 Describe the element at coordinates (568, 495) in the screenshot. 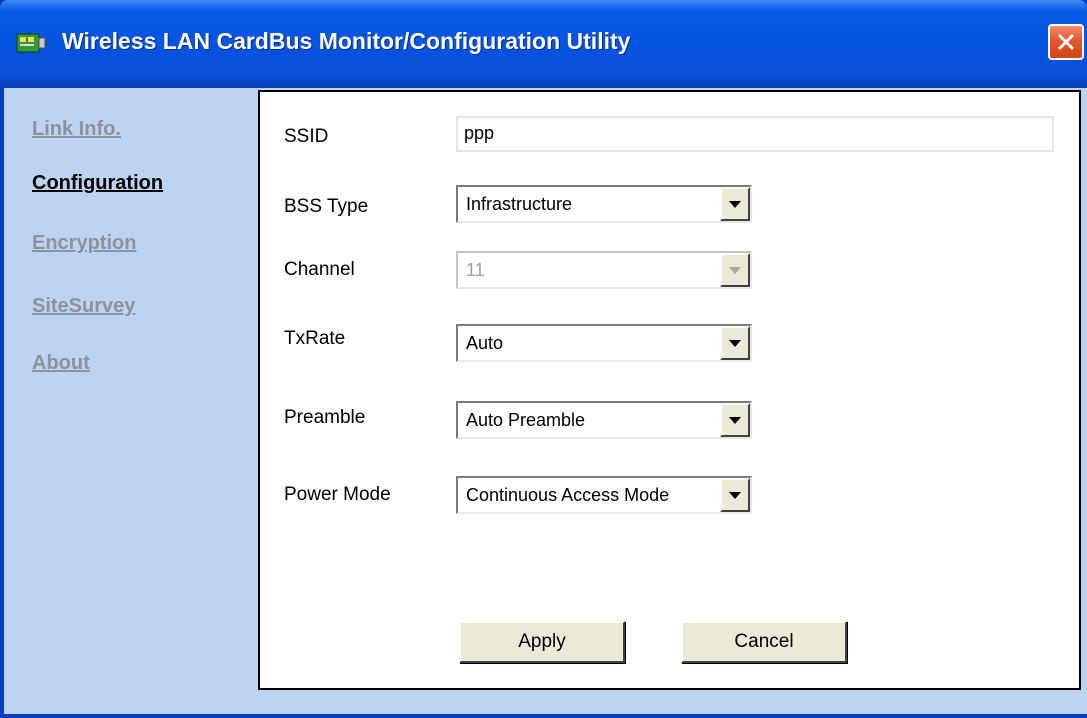

I see `power-mode-value: Continuous Access Mode` at that location.